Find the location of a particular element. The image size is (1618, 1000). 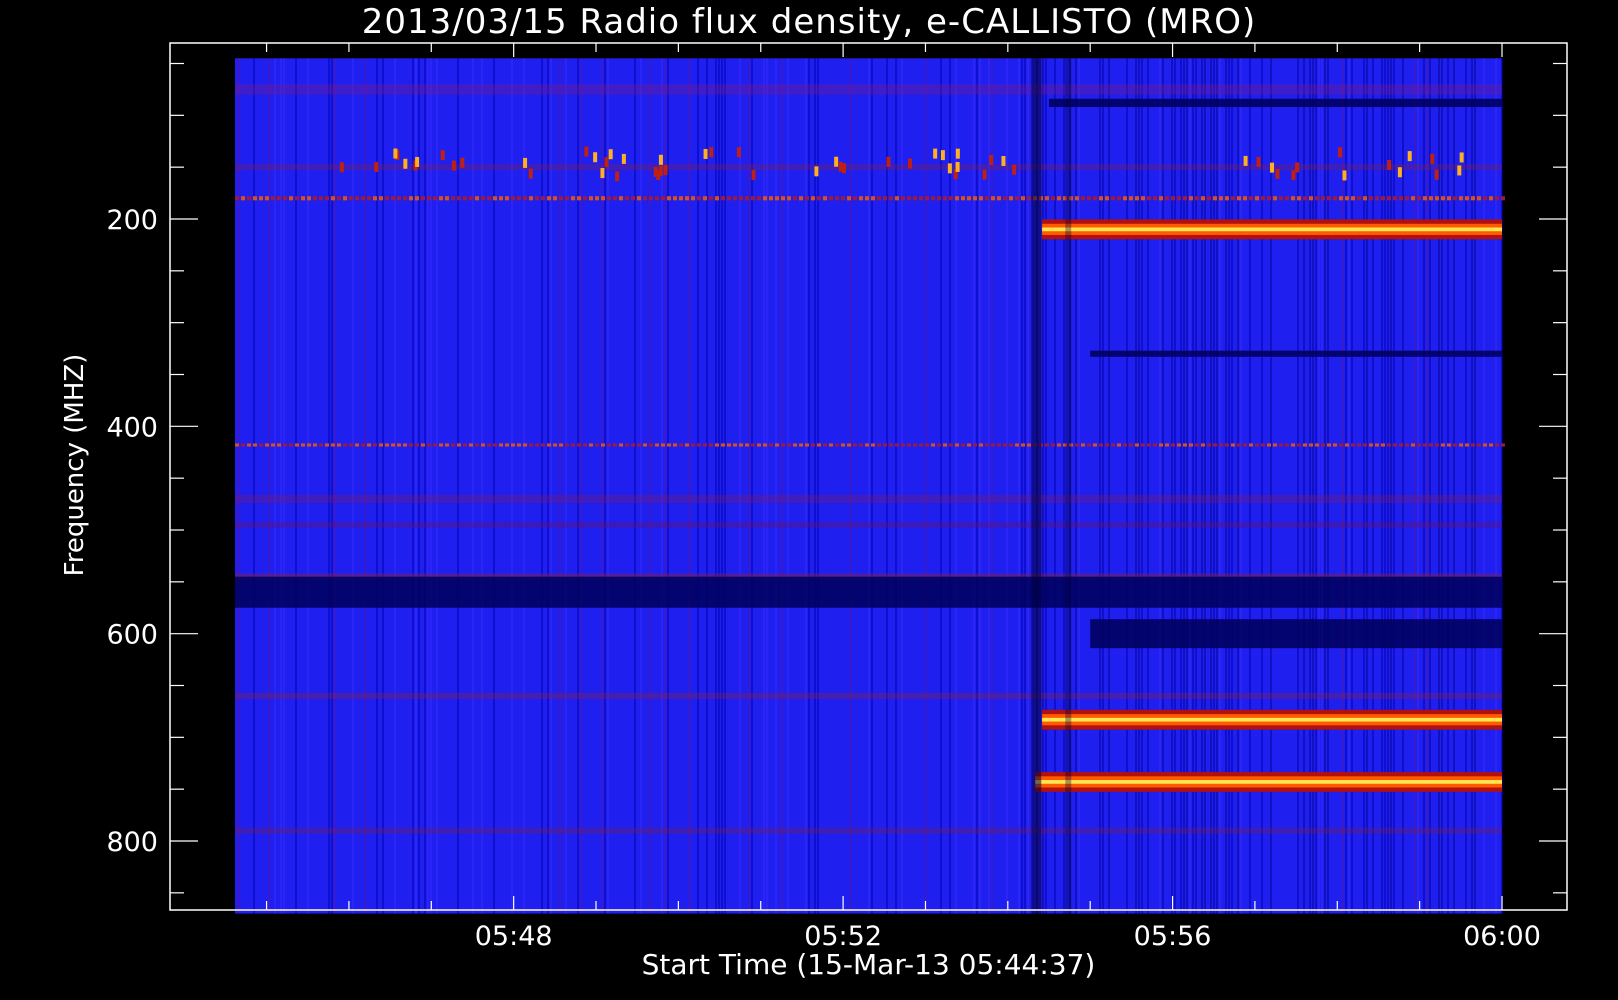

x-axis-label: Start Time (15-Mar-13 05:44:37) is located at coordinates (868, 964).